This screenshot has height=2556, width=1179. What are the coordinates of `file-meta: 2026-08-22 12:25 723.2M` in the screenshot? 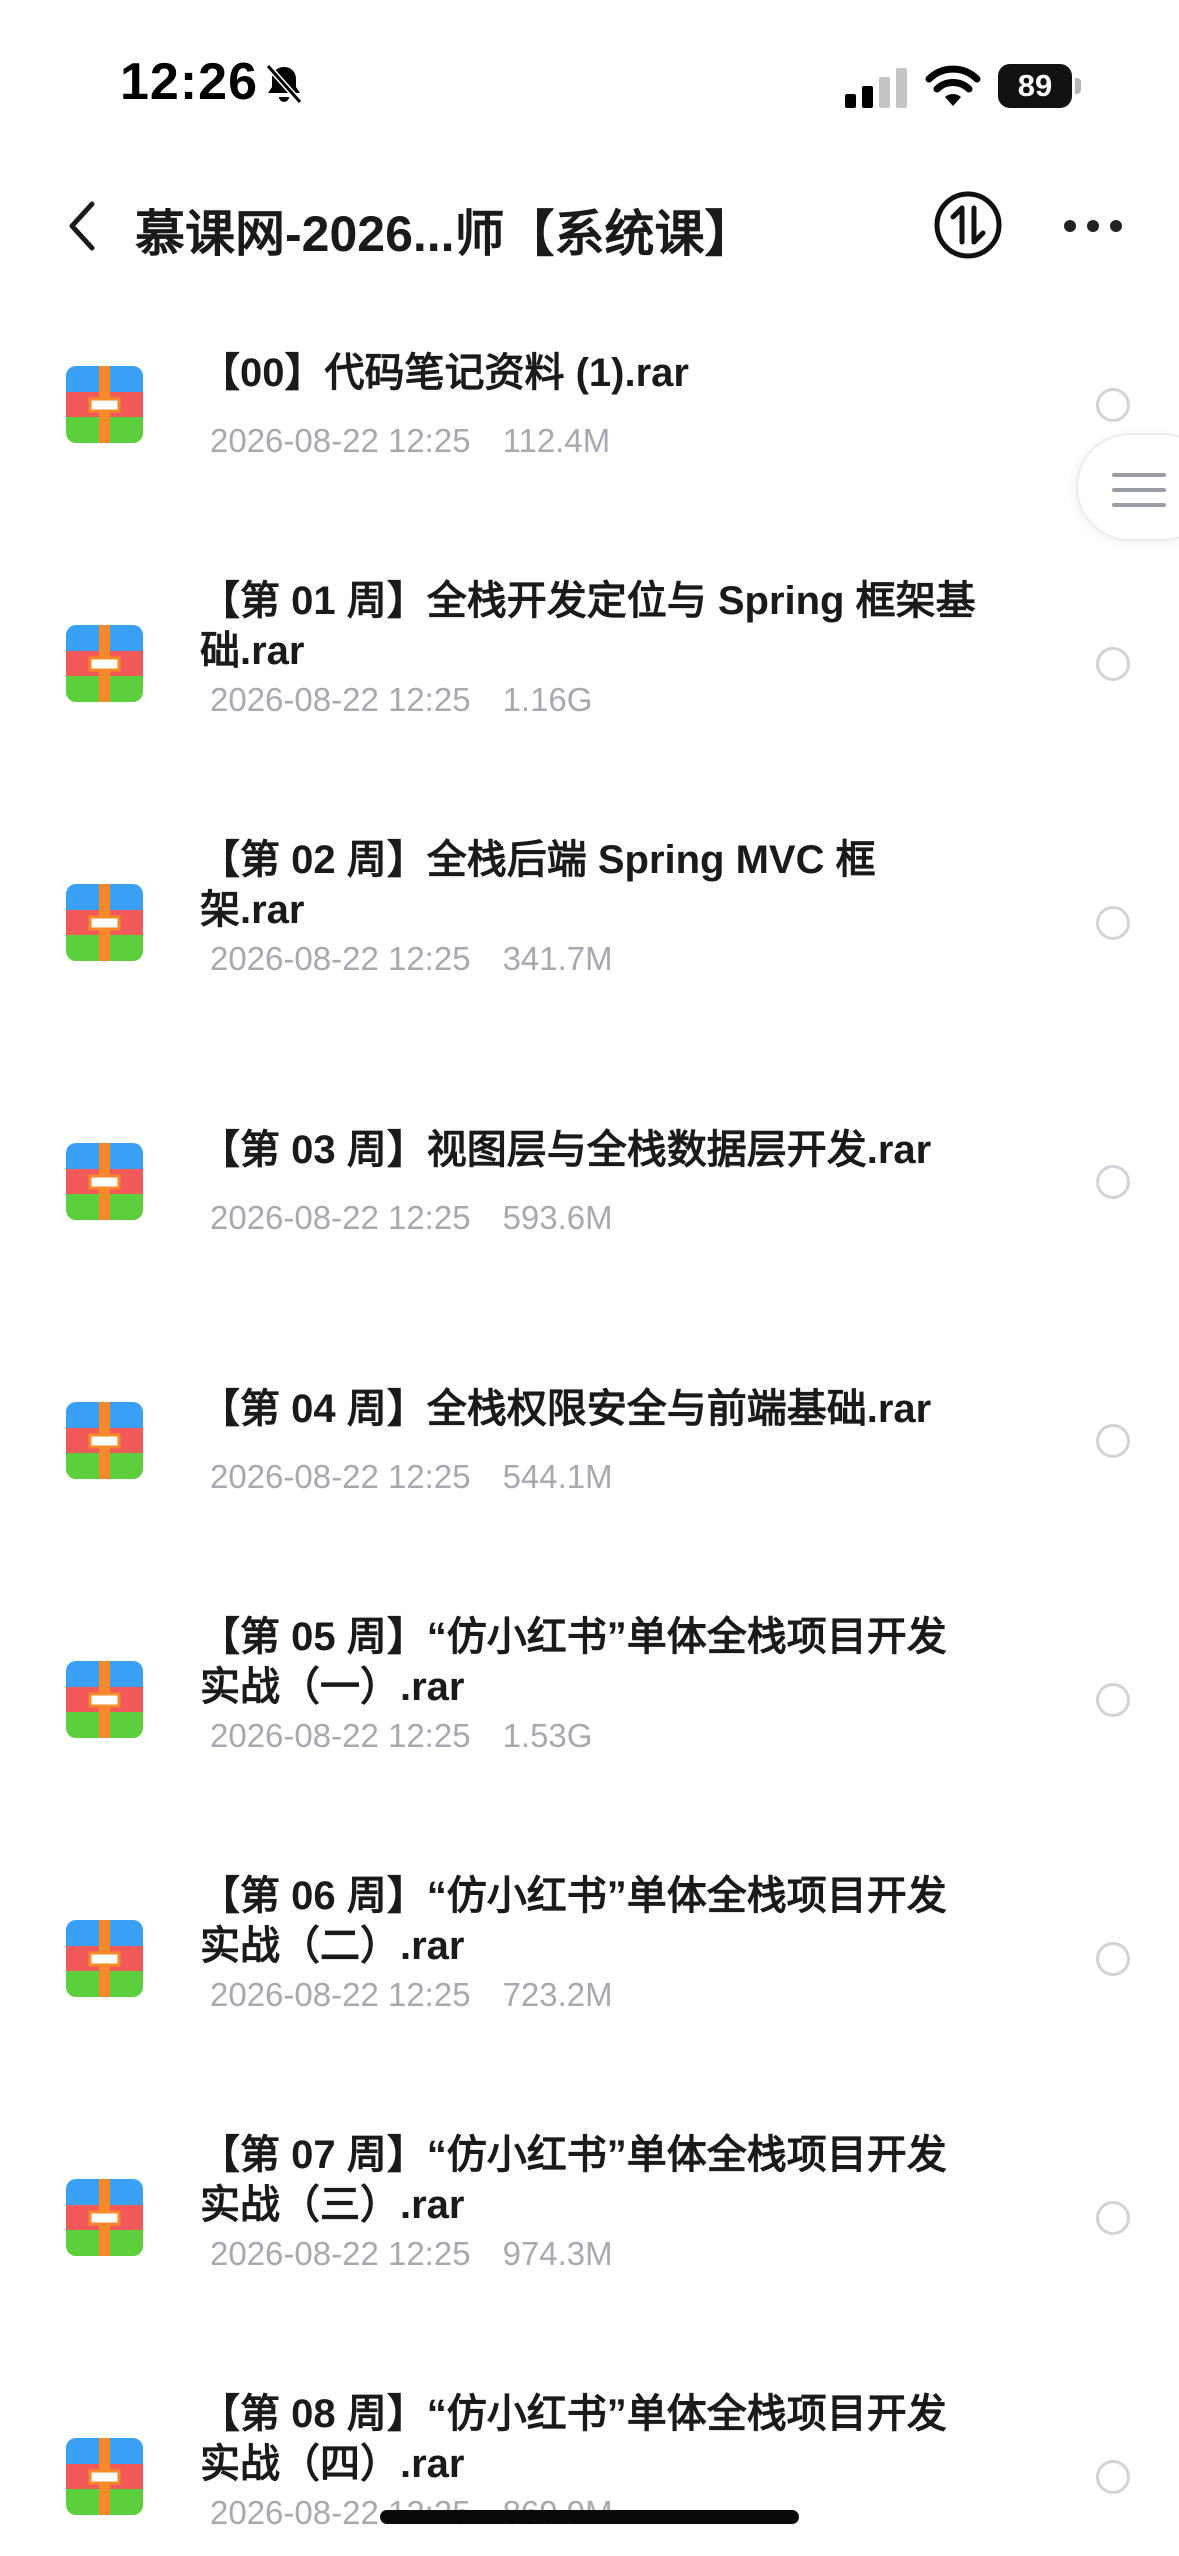 It's located at (411, 1995).